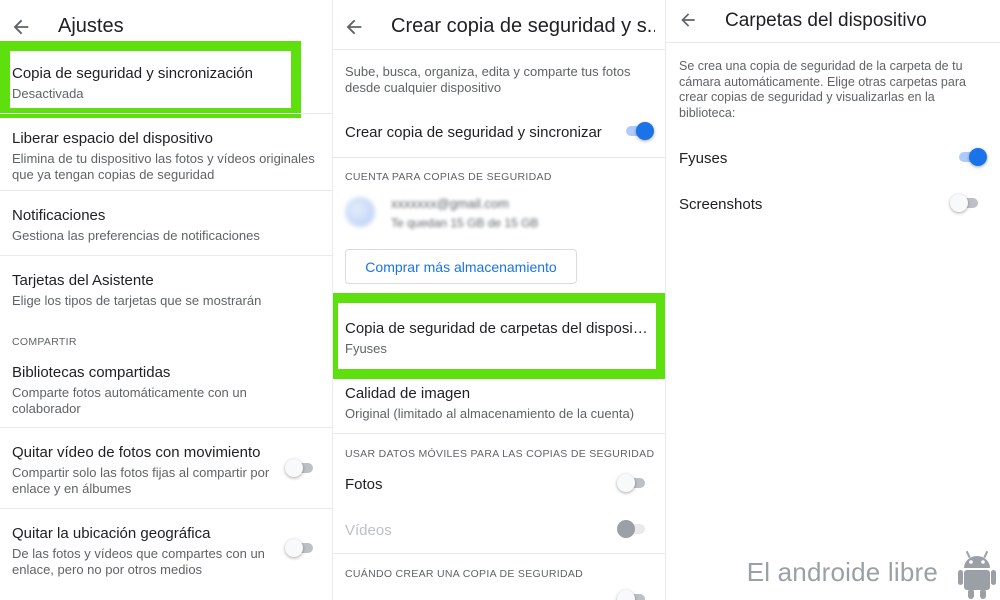  Describe the element at coordinates (91, 372) in the screenshot. I see `item-title: Bibliotecas compartidas` at that location.